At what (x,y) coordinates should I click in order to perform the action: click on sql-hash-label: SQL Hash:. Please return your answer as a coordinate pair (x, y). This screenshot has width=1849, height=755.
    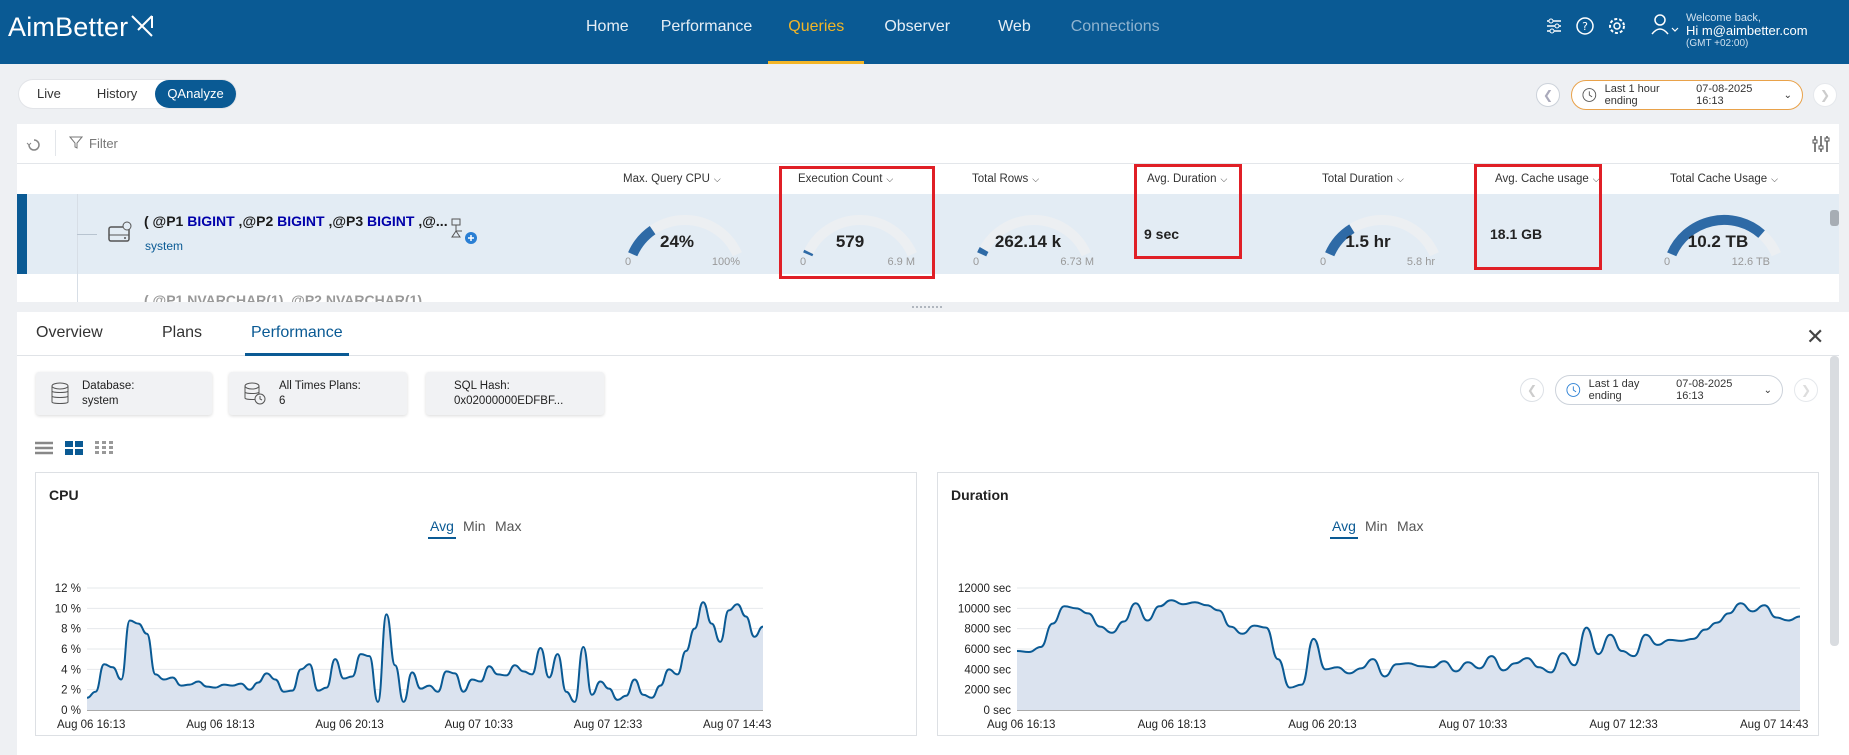
    Looking at the image, I should click on (482, 386).